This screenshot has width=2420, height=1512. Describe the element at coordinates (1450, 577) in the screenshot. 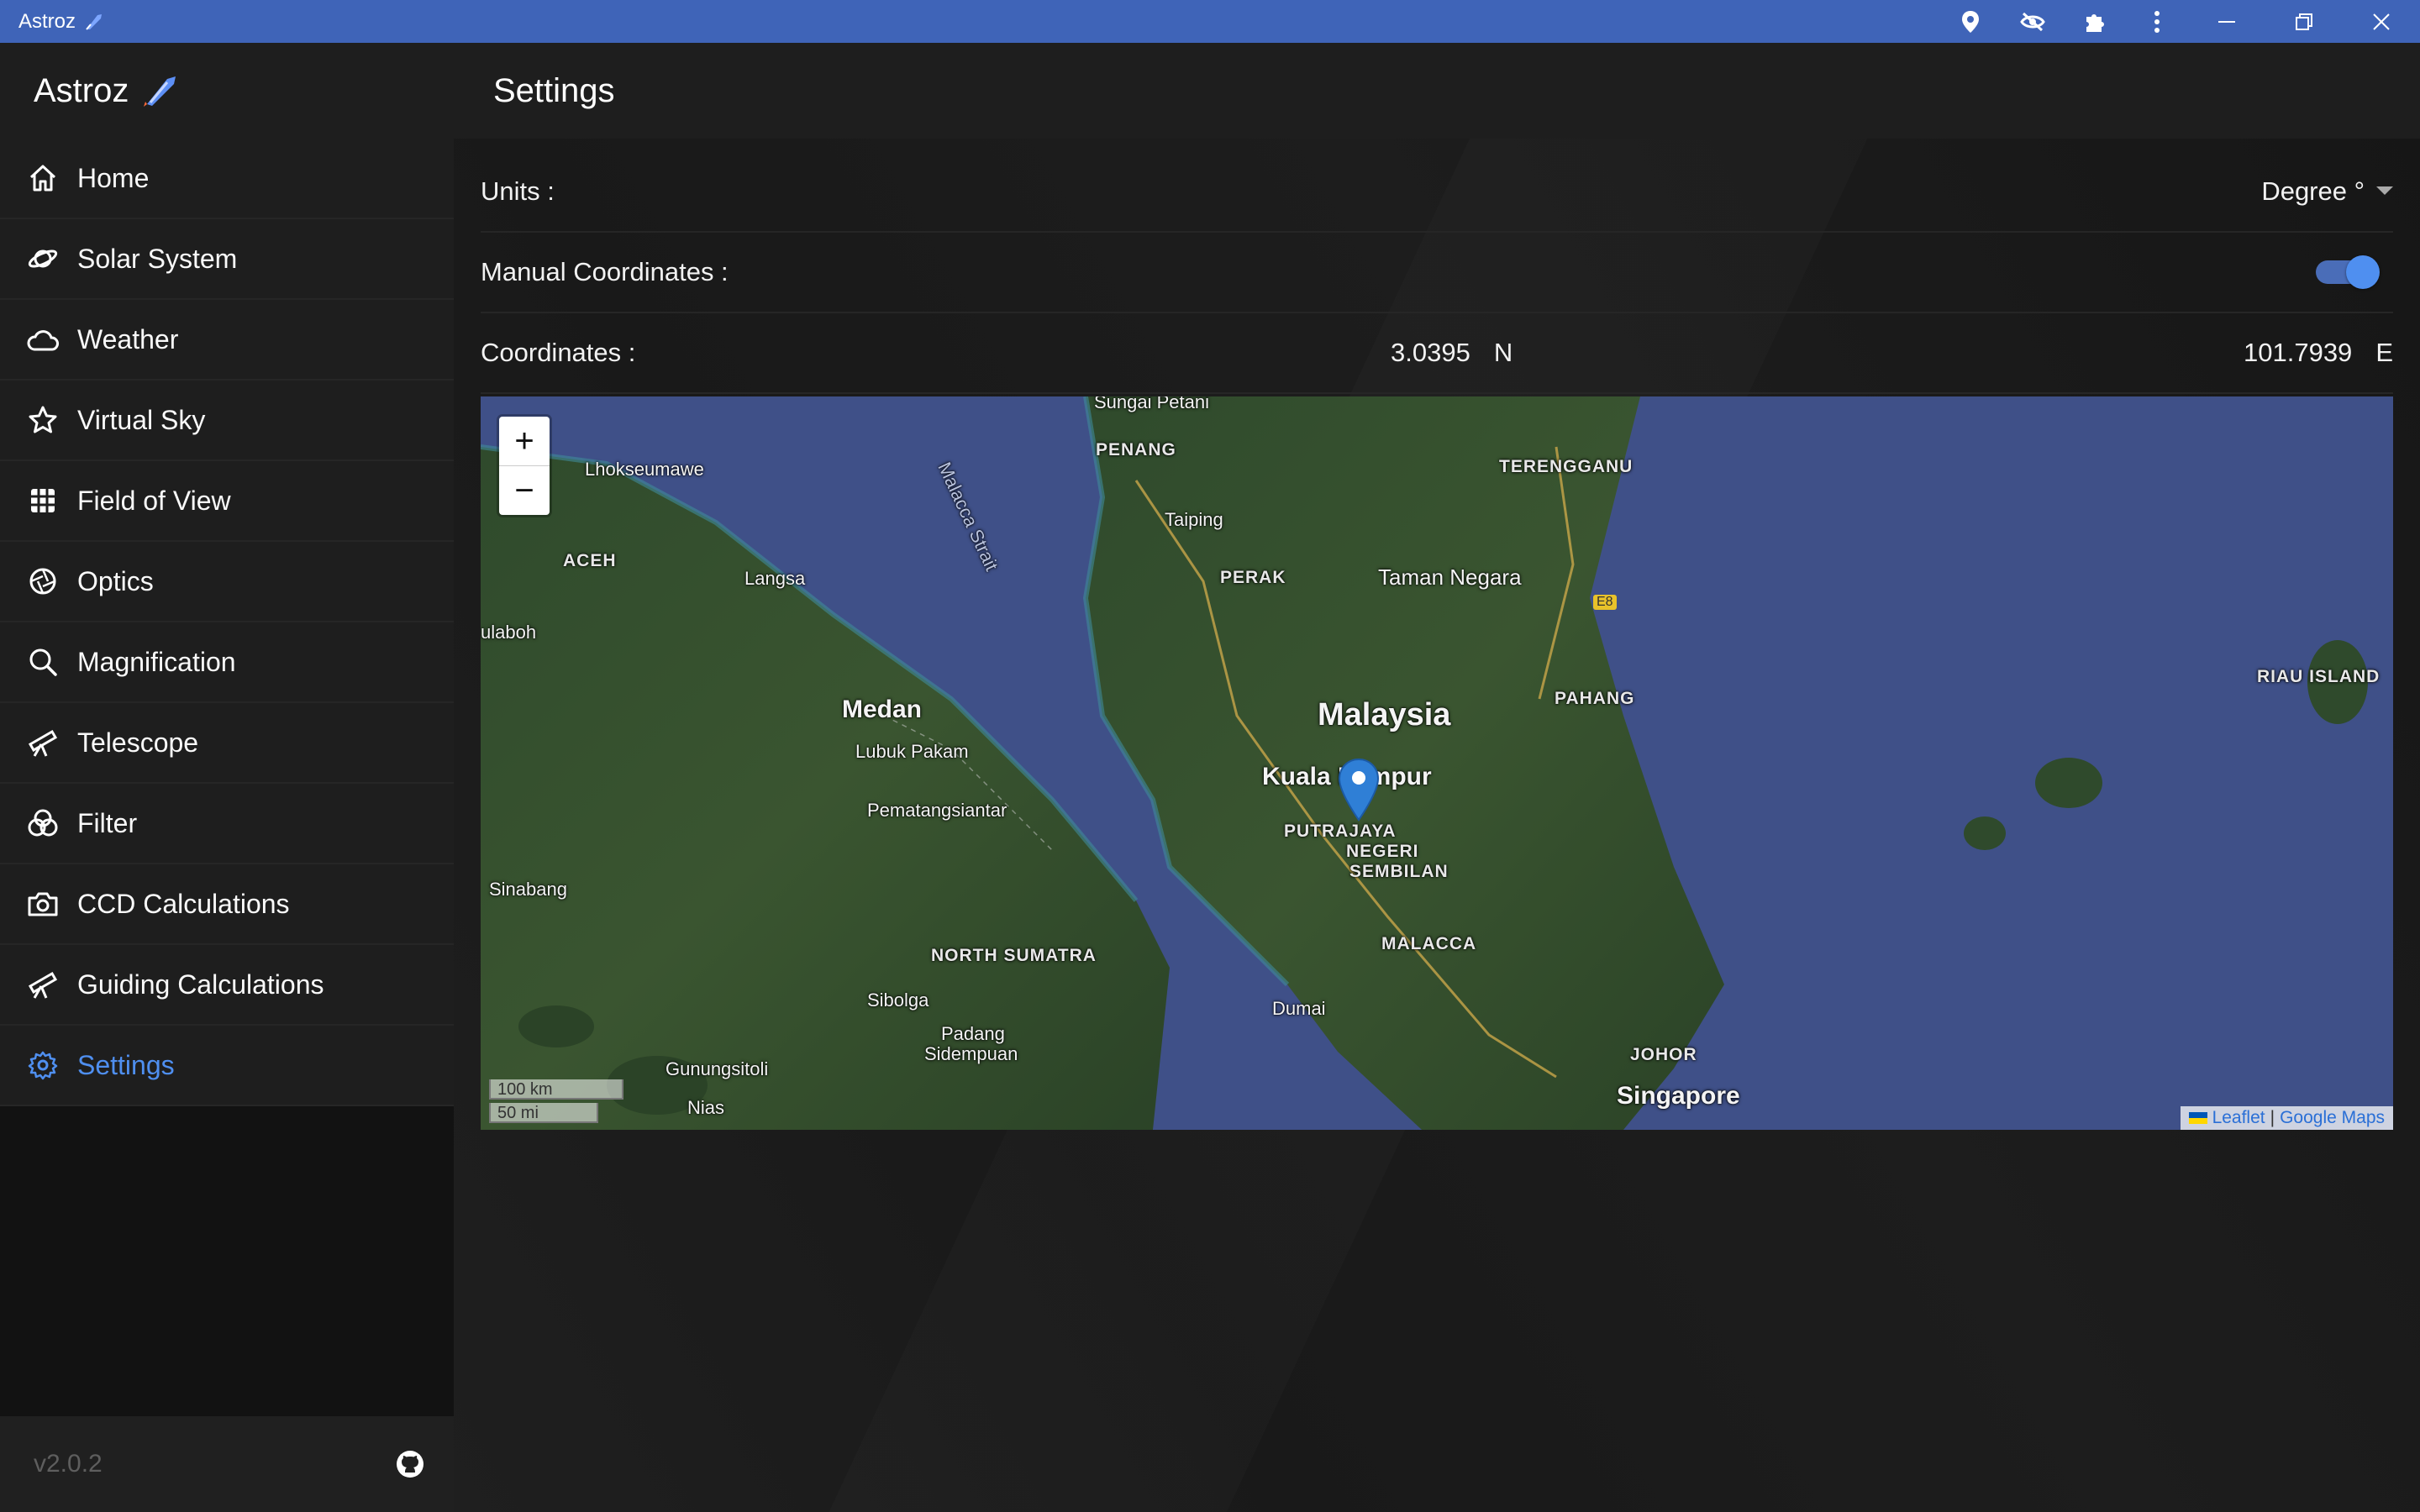

I see `map-label: Taman Negara` at that location.